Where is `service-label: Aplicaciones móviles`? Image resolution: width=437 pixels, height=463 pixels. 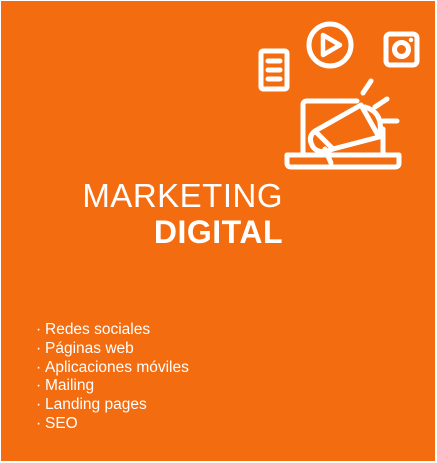 service-label: Aplicaciones móviles is located at coordinates (117, 367).